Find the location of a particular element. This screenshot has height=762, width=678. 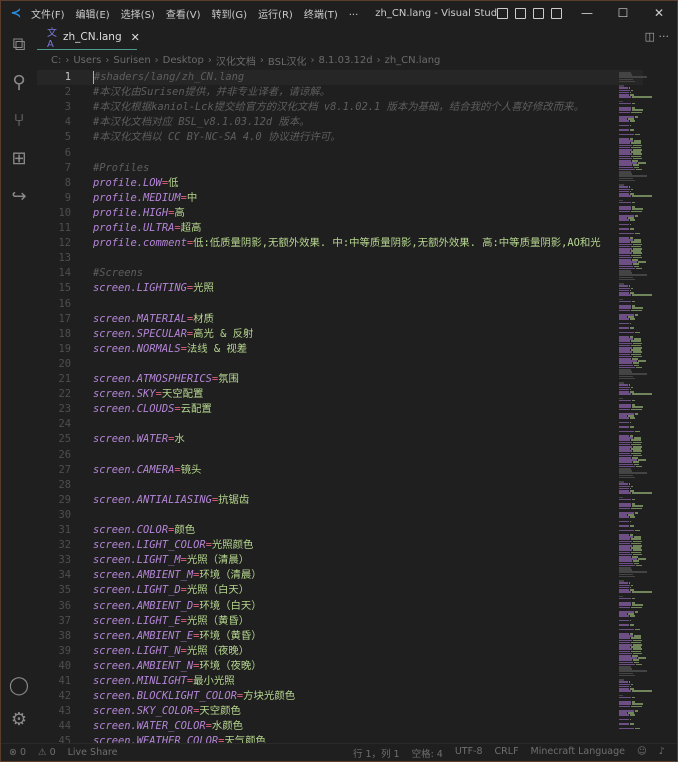

warnings-count: ⚠ 0 is located at coordinates (47, 752).